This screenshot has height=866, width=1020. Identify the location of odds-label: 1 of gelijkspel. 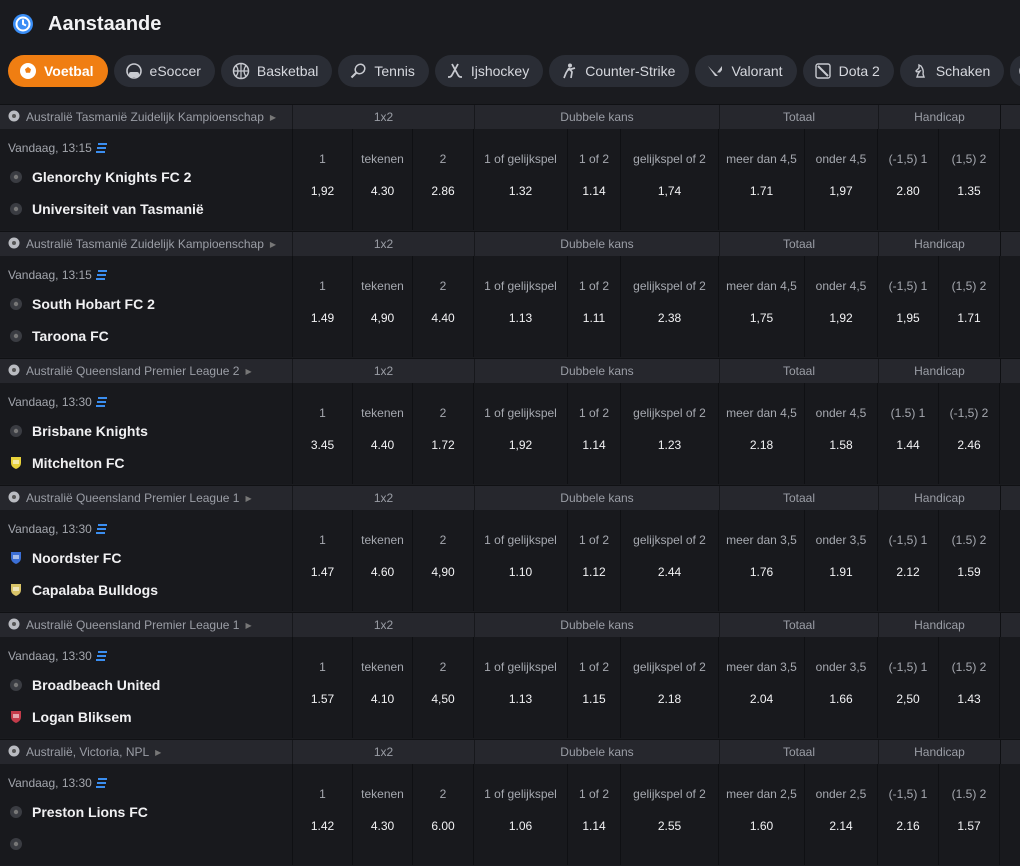
(520, 540).